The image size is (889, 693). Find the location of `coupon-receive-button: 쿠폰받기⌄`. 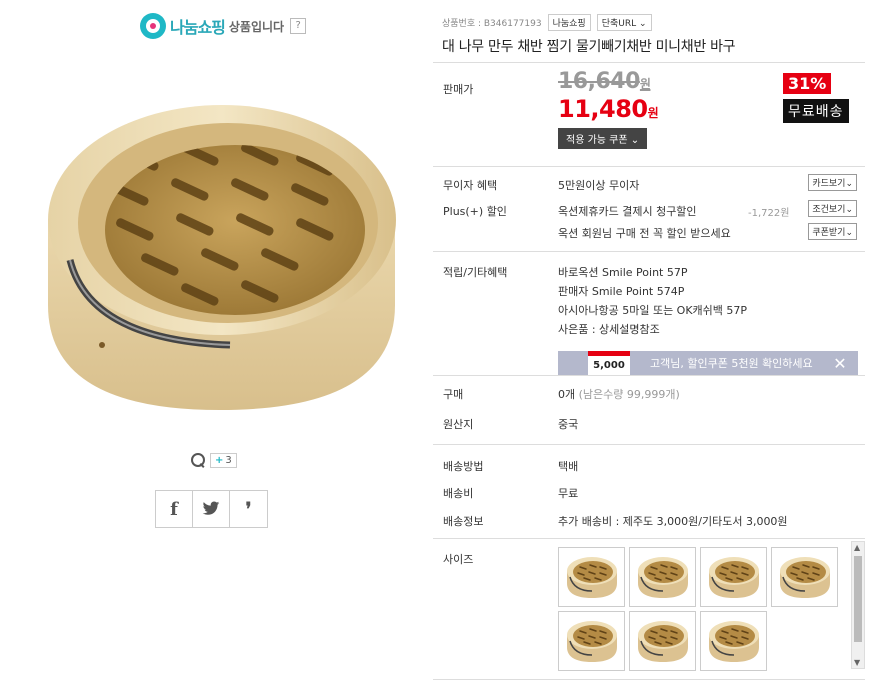

coupon-receive-button: 쿠폰받기⌄ is located at coordinates (832, 231).